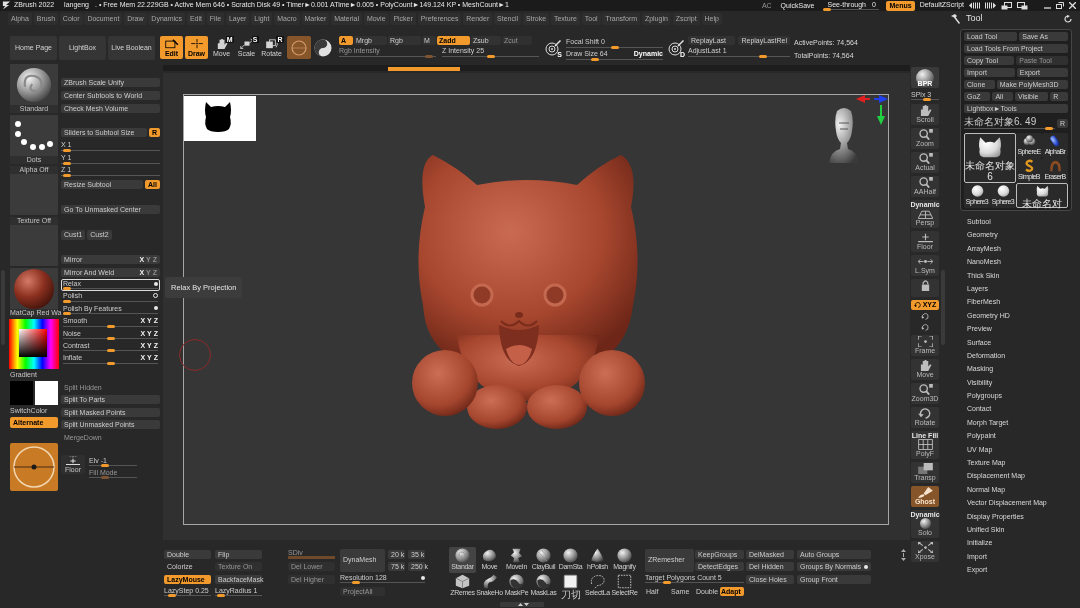 The width and height of the screenshot is (1080, 608). What do you see at coordinates (34, 135) in the screenshot?
I see `dots-stroke-icon` at bounding box center [34, 135].